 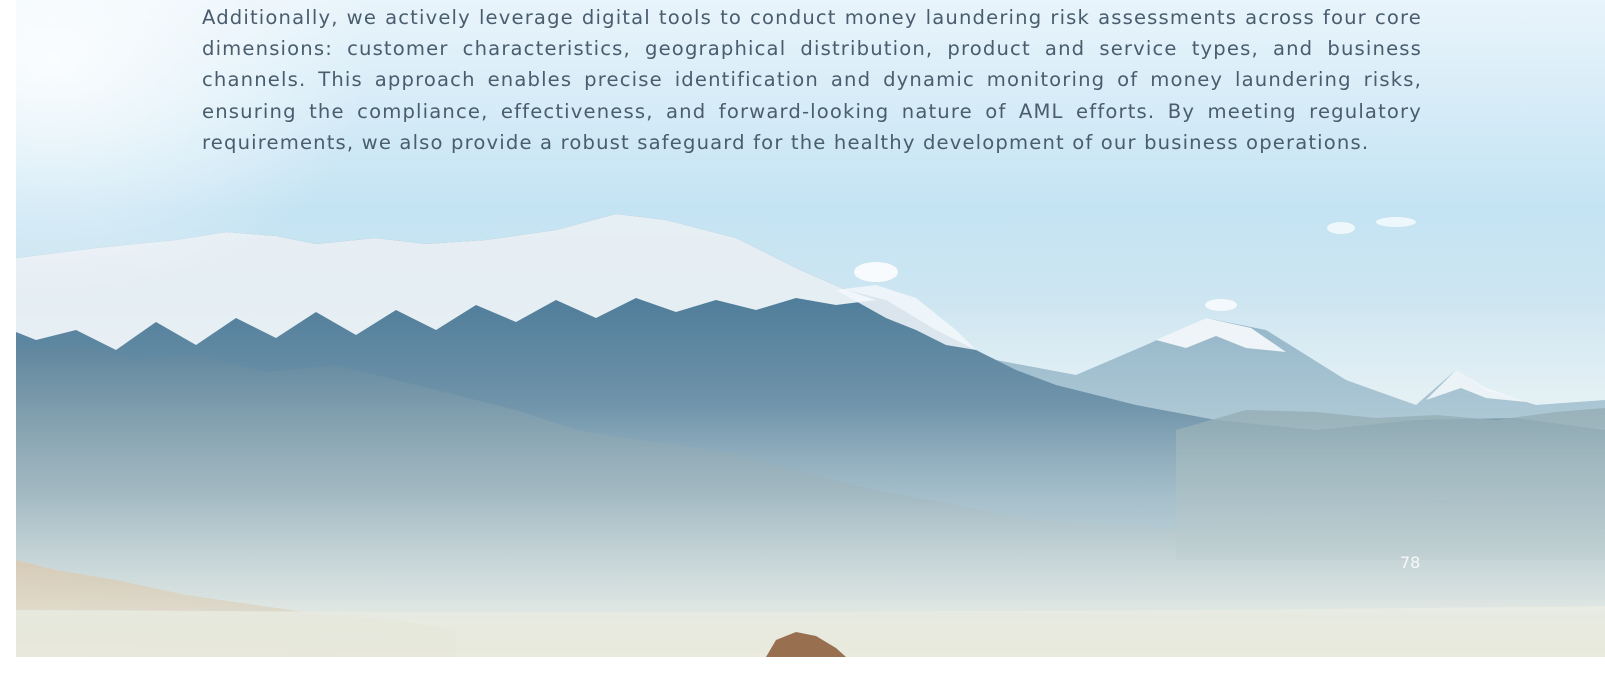 I want to click on page-number: 78, so click(x=1410, y=562).